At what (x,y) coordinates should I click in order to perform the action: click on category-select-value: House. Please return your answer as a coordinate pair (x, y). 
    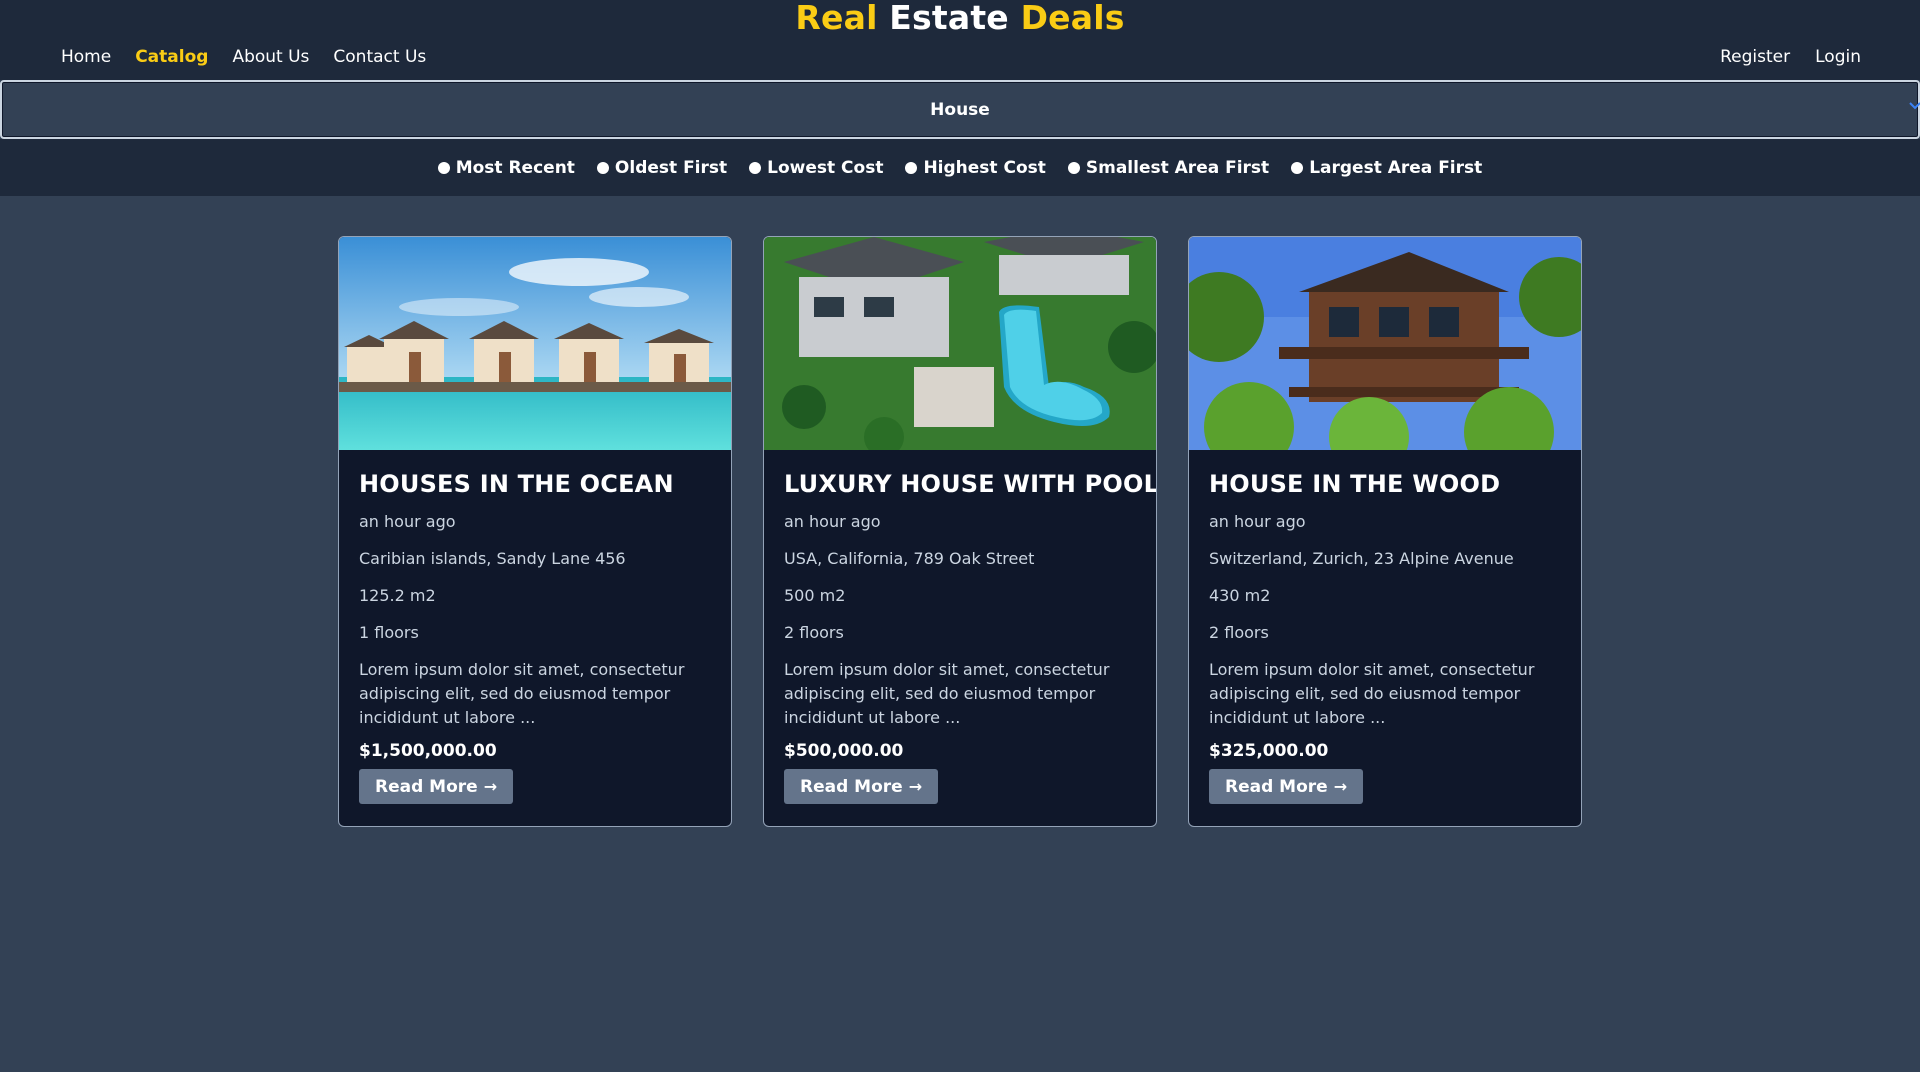
    Looking at the image, I should click on (960, 109).